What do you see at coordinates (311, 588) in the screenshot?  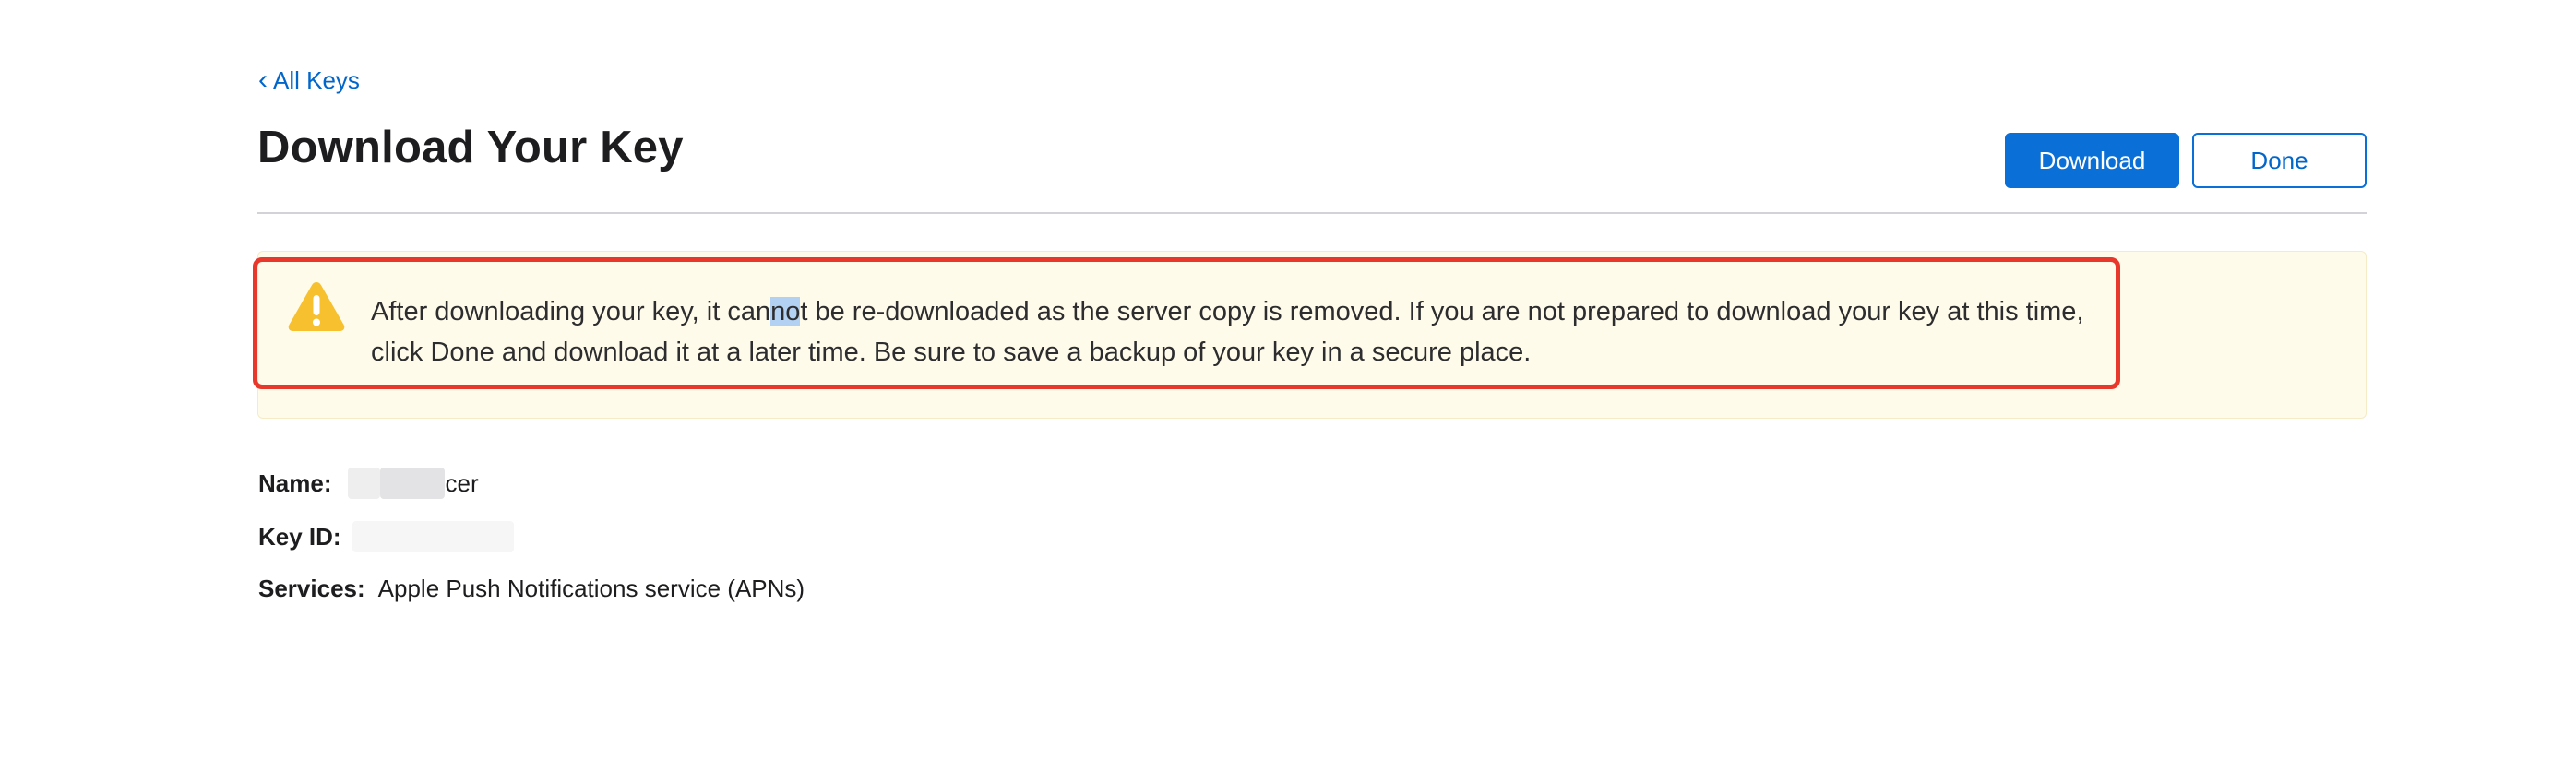 I see `services-label: Services:` at bounding box center [311, 588].